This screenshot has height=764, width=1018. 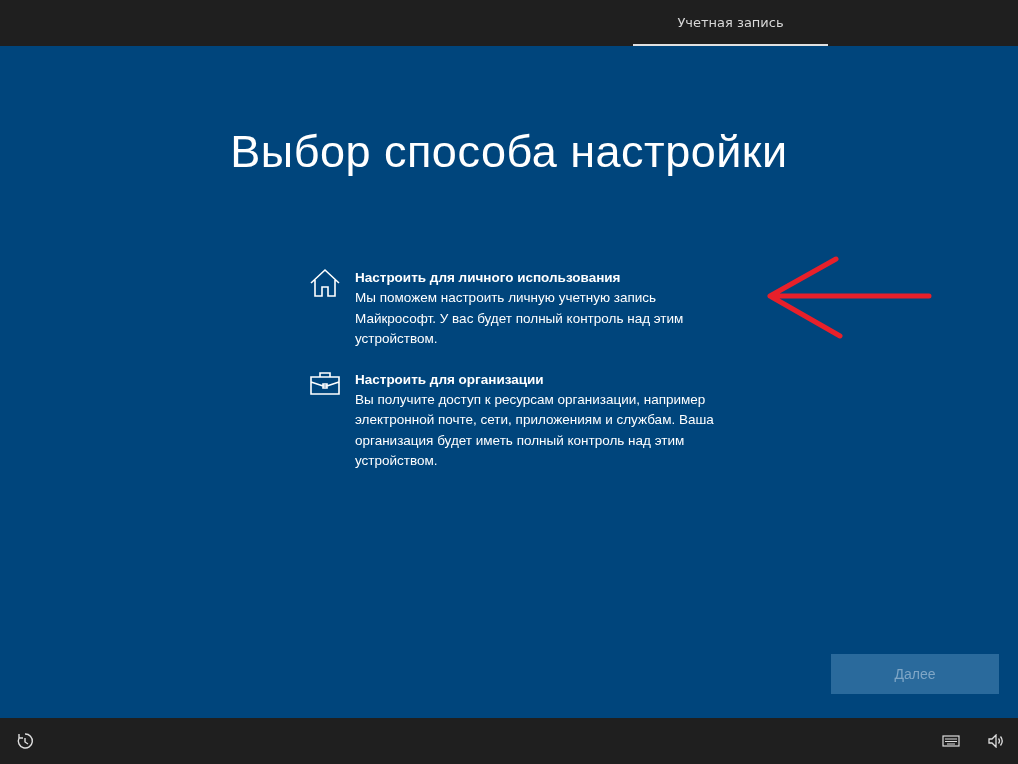 What do you see at coordinates (535, 430) in the screenshot?
I see `option-description: Вы получите доступ к ресурсам организации, например электронной почте, сети, приложениям и службам. Ваша организация будет иметь полный контроль над этим устройством.` at bounding box center [535, 430].